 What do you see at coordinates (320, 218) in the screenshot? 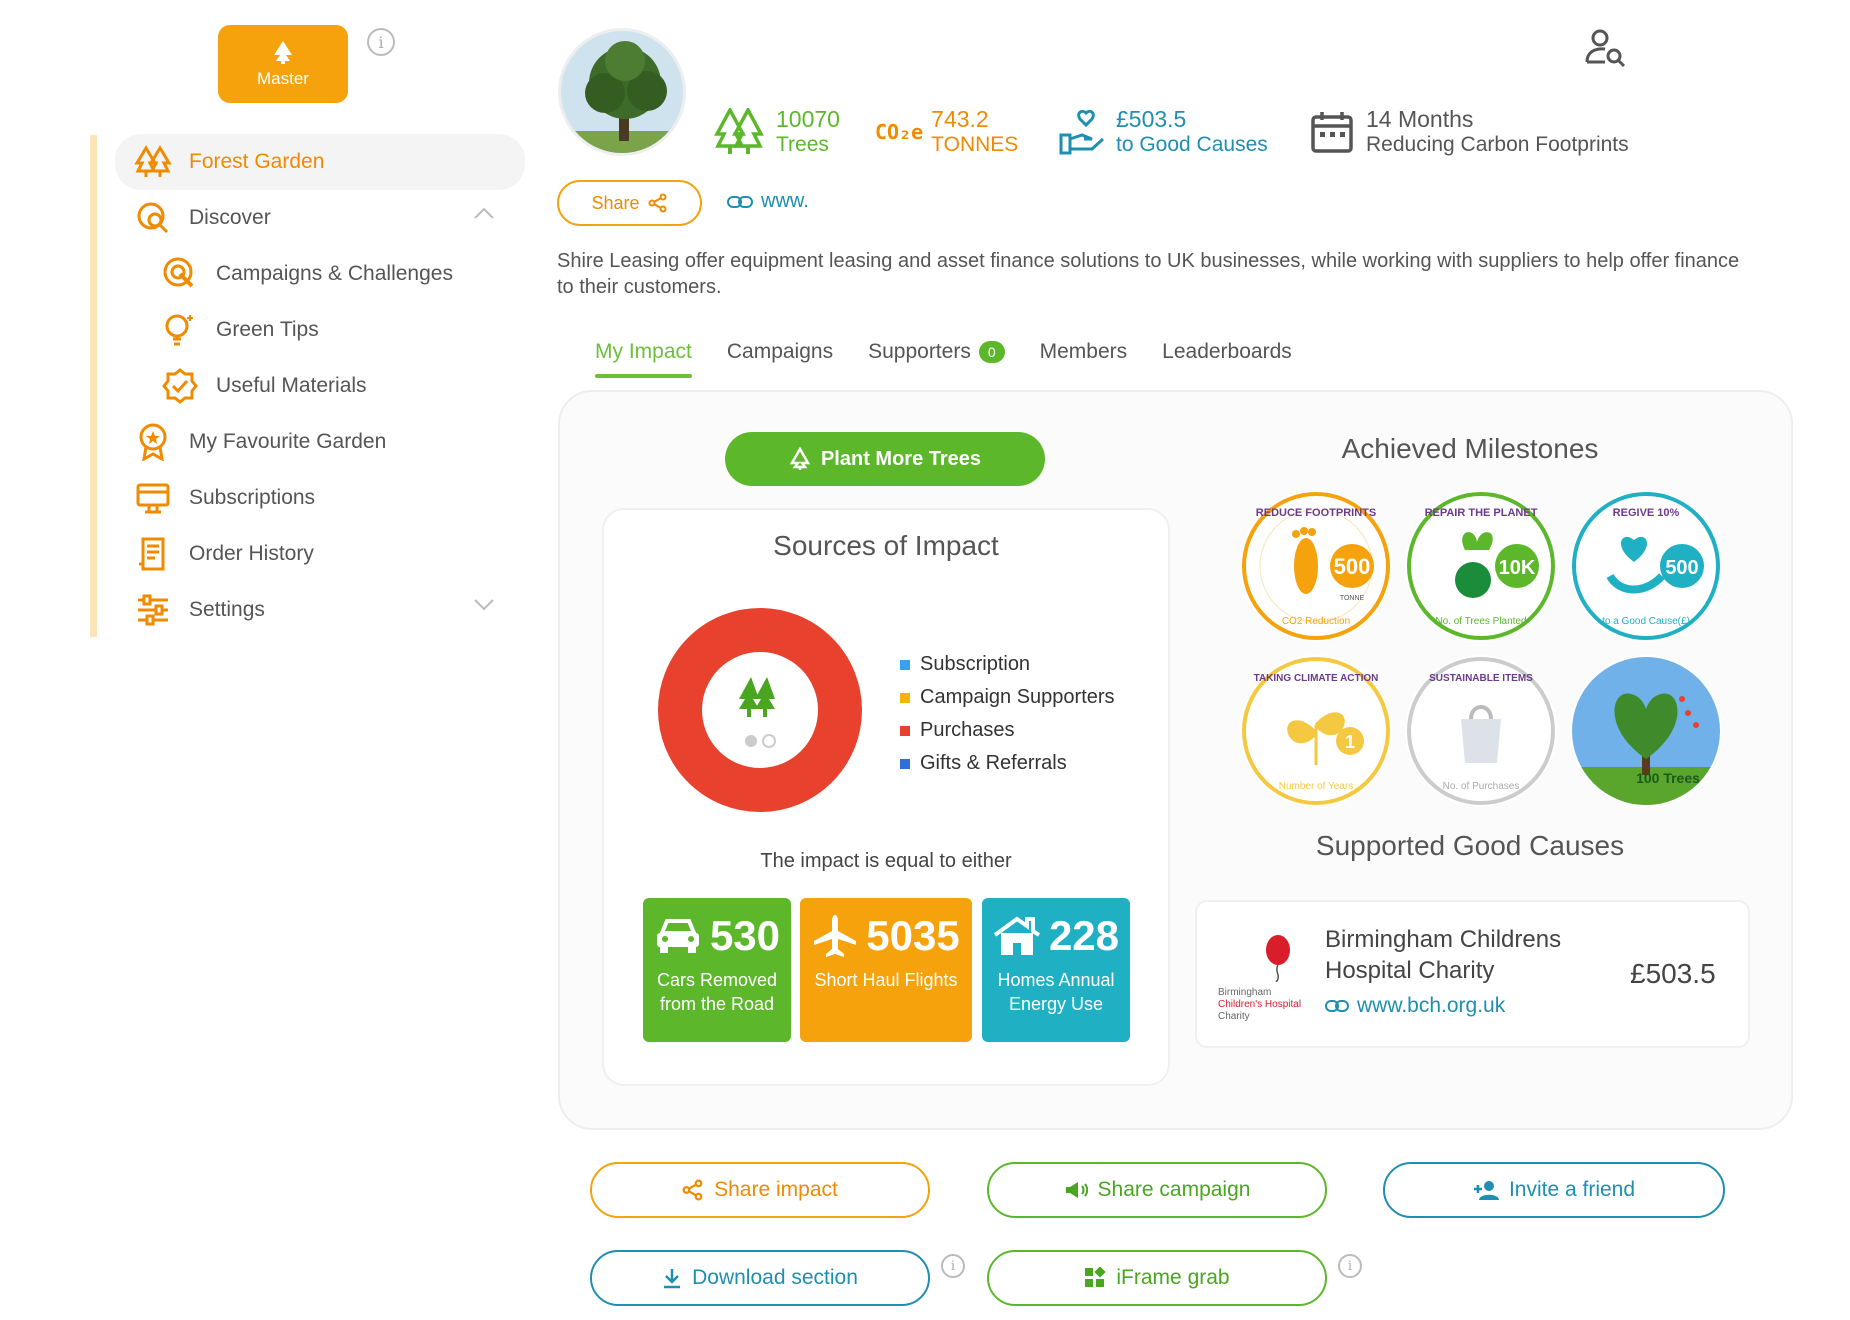
I see `sidebar-item-discover: Discover` at bounding box center [320, 218].